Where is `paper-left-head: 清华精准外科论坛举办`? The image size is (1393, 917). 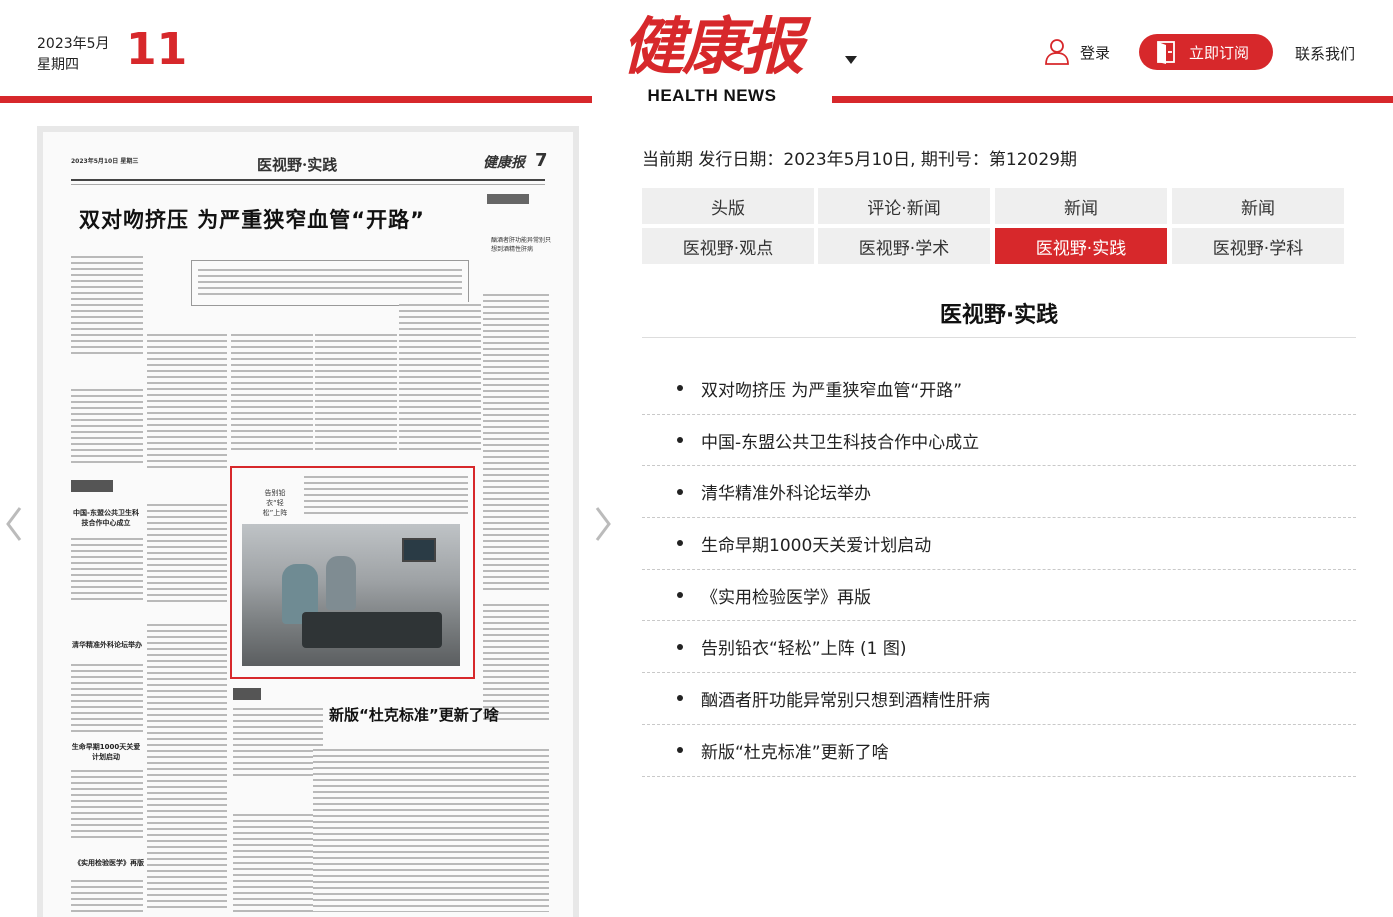
paper-left-head: 清华精准外科论坛举办 is located at coordinates (107, 645).